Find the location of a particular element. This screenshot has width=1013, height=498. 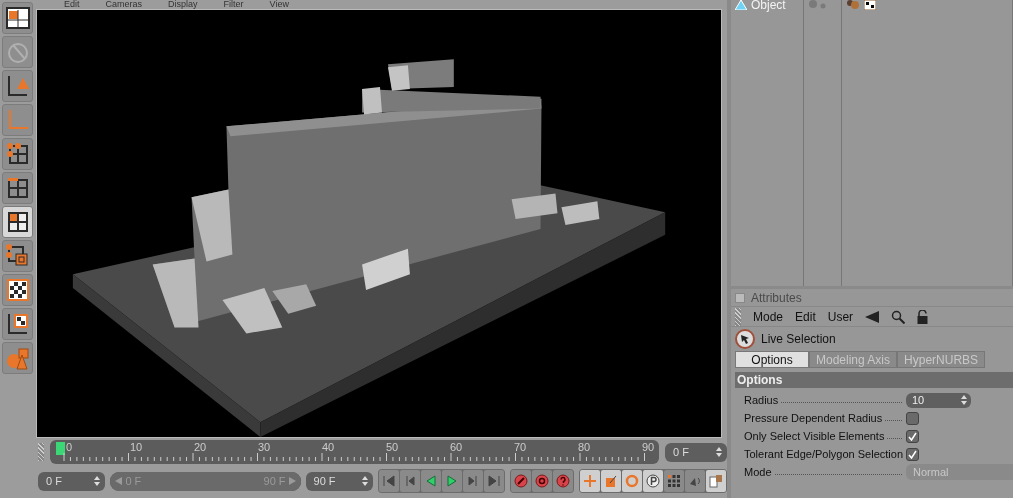

checker-tag-icon is located at coordinates (870, 5).